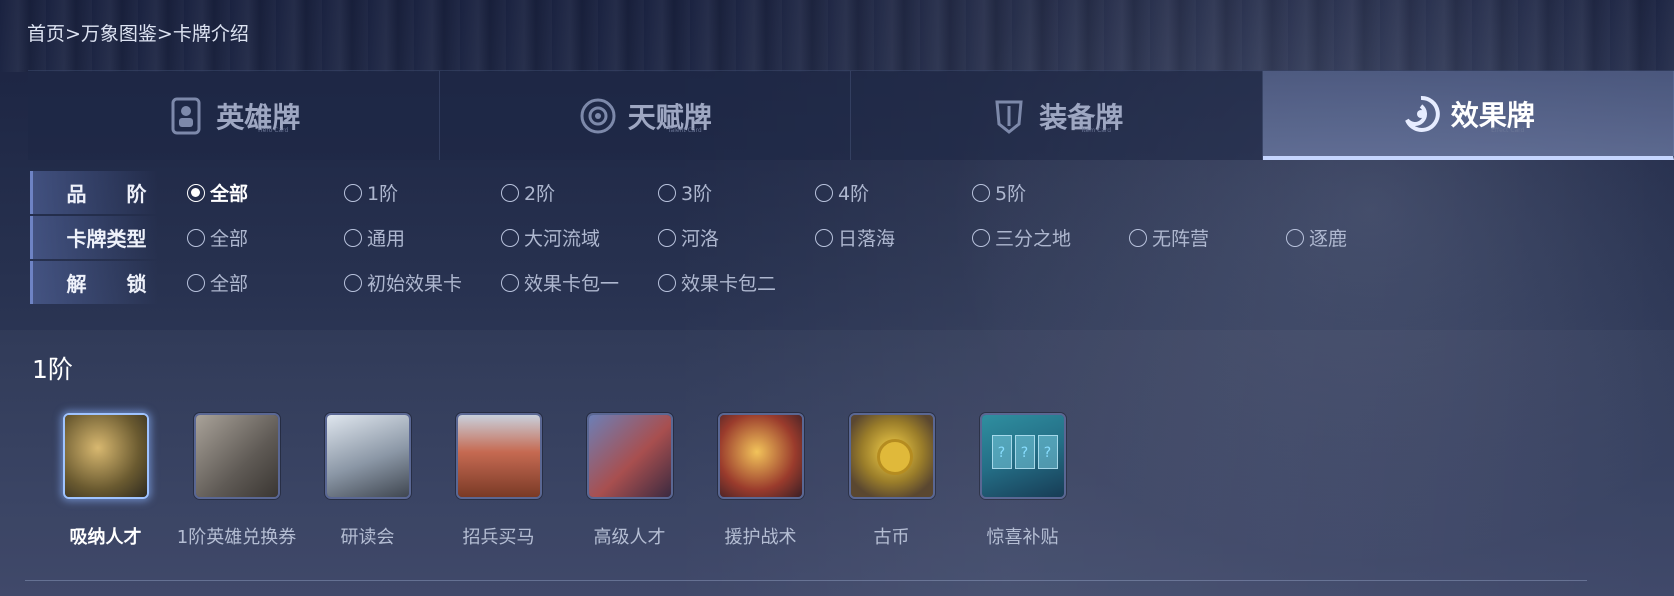 The image size is (1674, 596). Describe the element at coordinates (1033, 239) in the screenshot. I see `option-label: 三分之地` at that location.